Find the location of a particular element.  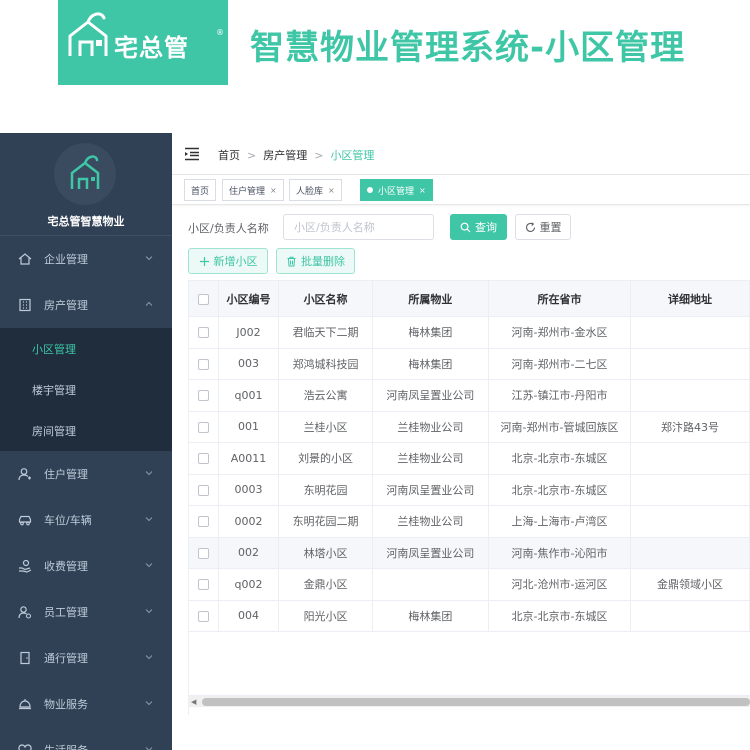

table-row: 0003 东明花园 河南凤呈置业公司 北京-北京市-东城区 is located at coordinates (469, 490).